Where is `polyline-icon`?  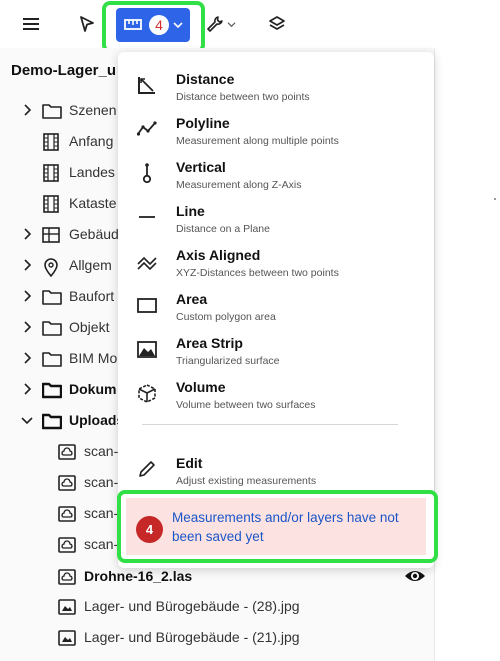
polyline-icon is located at coordinates (147, 129).